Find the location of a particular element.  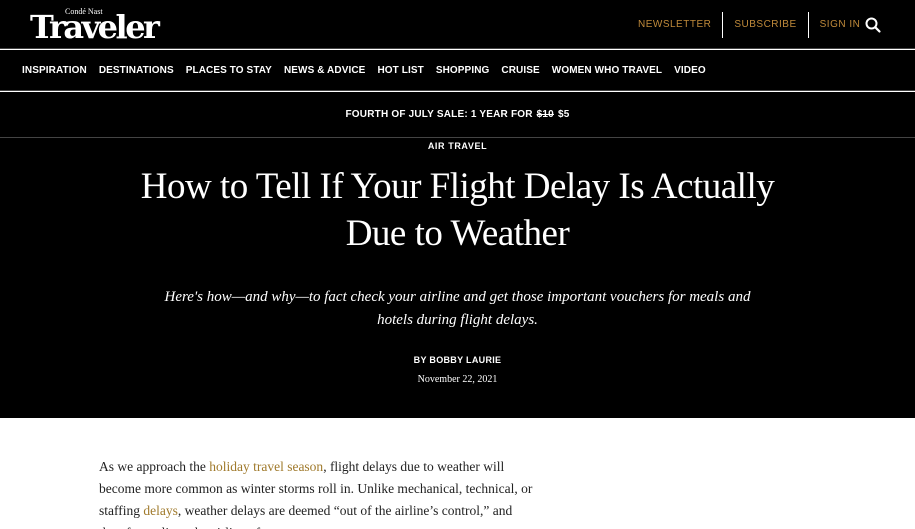

article-date: November 22, 2021 is located at coordinates (457, 379).